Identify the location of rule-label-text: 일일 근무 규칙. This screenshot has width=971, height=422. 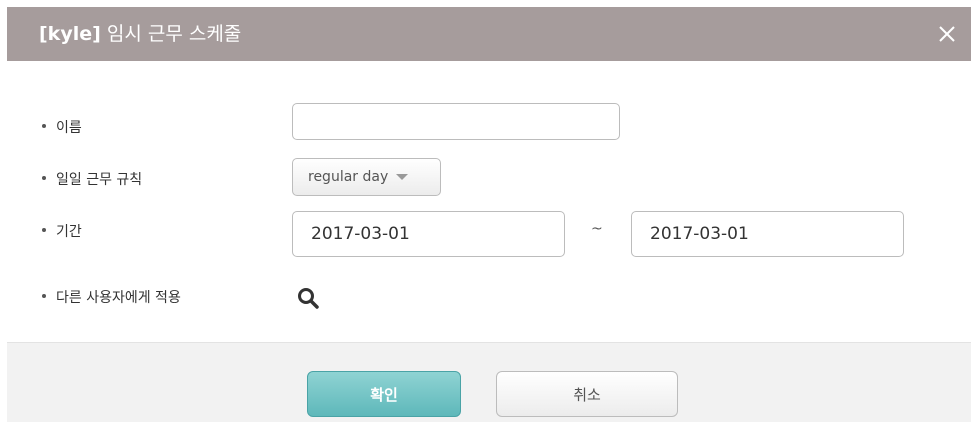
(99, 180).